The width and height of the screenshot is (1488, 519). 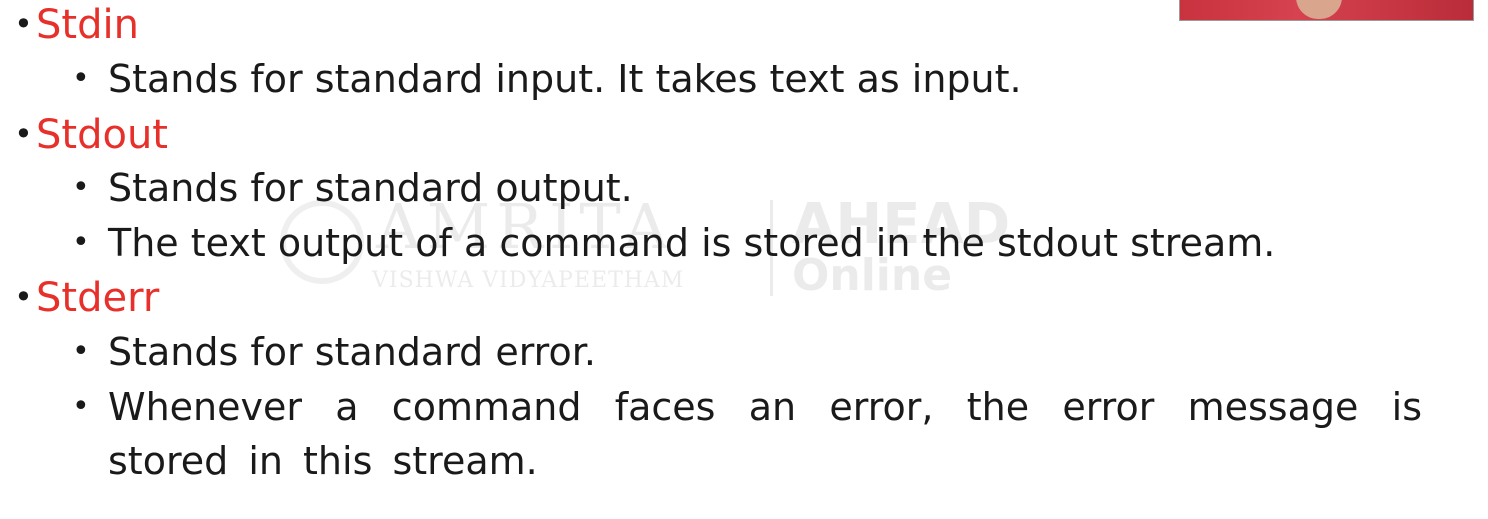 What do you see at coordinates (352, 352) in the screenshot?
I see `point-text: Stands for standard error.` at bounding box center [352, 352].